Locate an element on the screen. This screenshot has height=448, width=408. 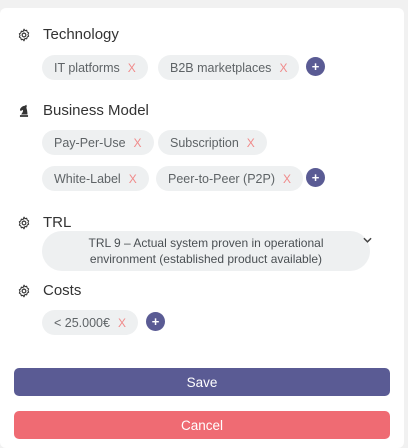
chip-label: Peer-to-Peer (P2P) is located at coordinates (221, 178).